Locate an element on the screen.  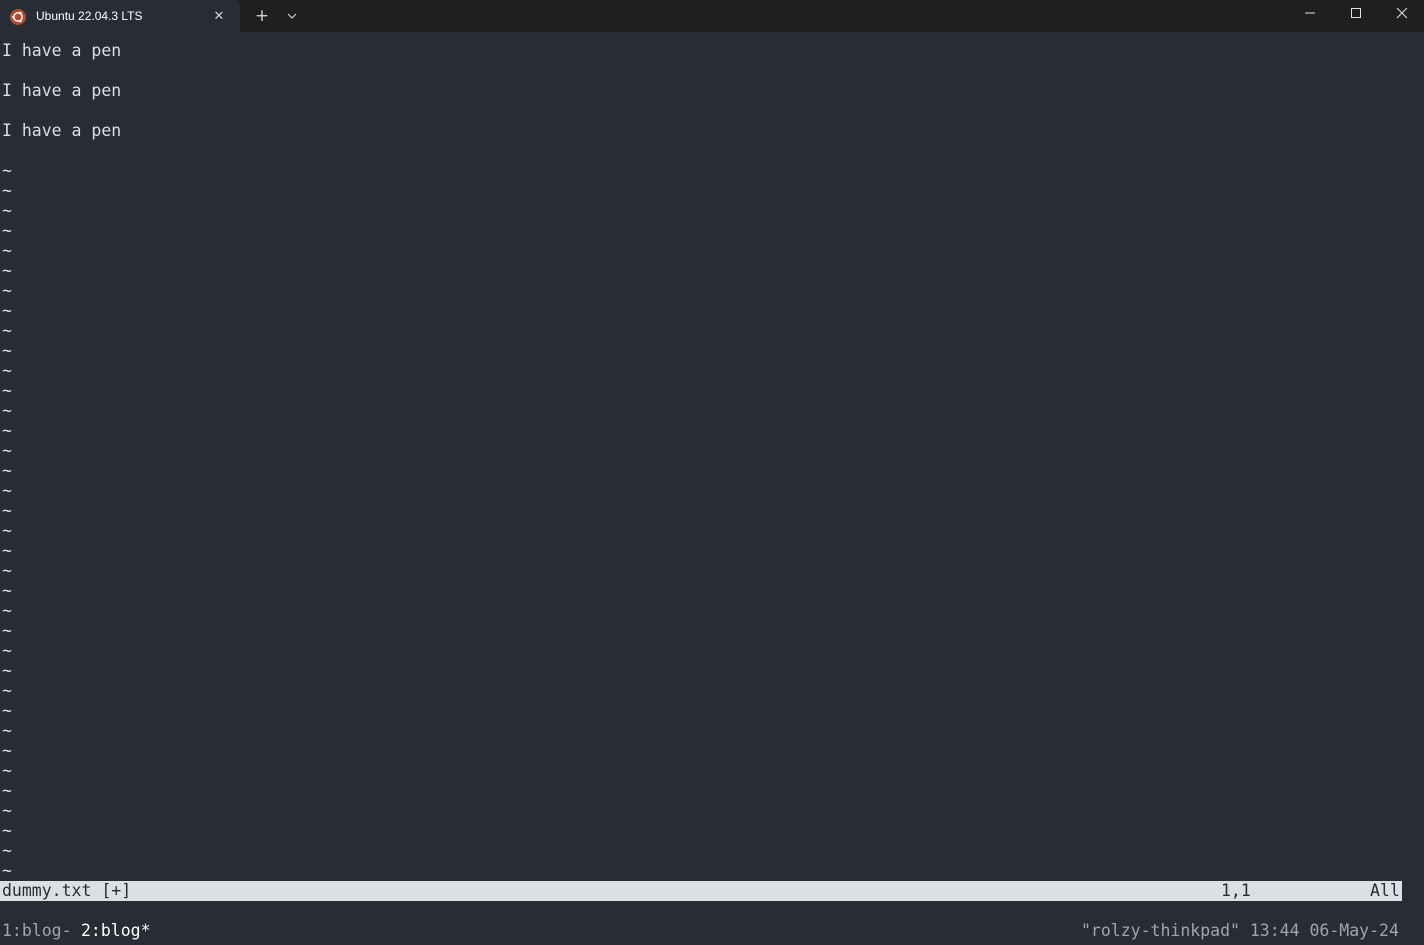
close-window-button is located at coordinates (1401, 16).